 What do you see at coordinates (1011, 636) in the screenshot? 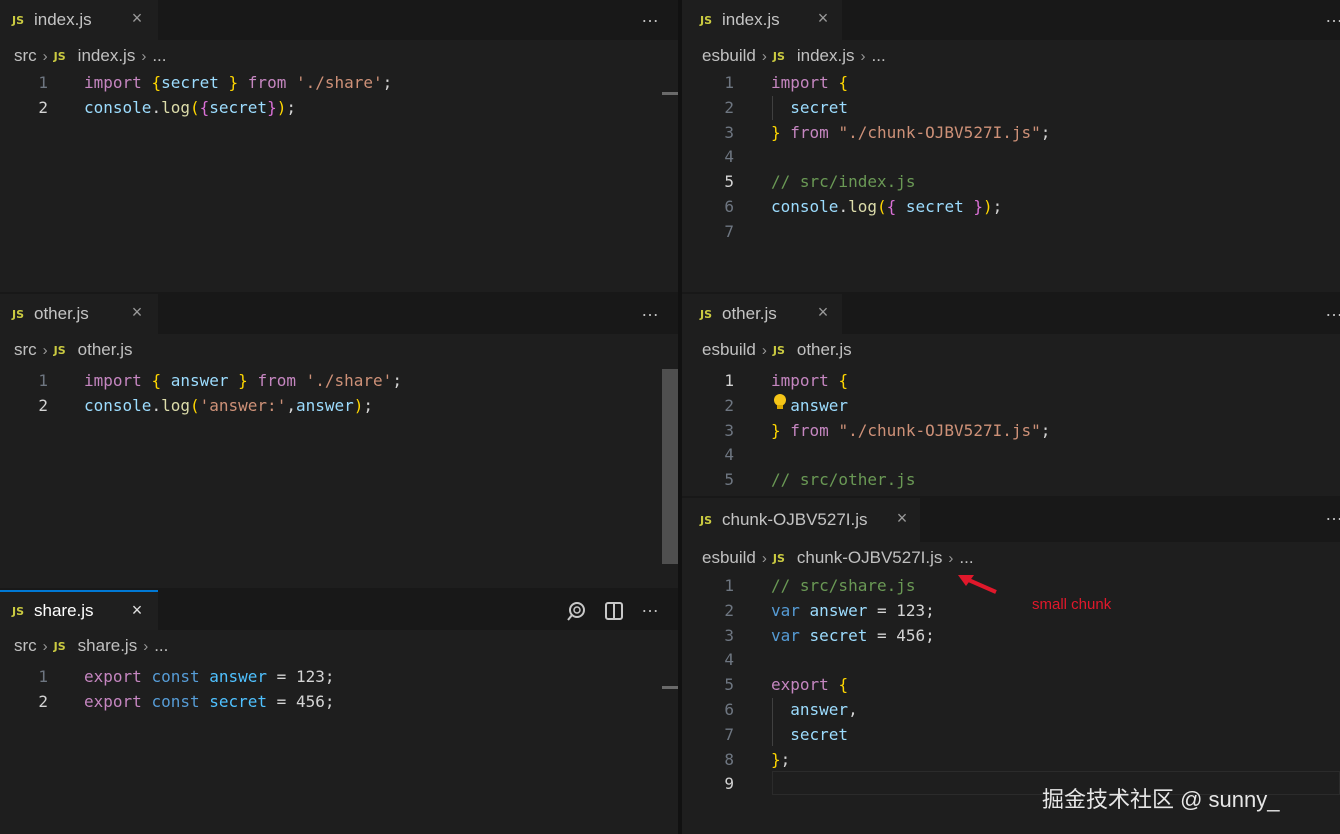
I see `code-line: 3 var secret = 456;` at bounding box center [1011, 636].